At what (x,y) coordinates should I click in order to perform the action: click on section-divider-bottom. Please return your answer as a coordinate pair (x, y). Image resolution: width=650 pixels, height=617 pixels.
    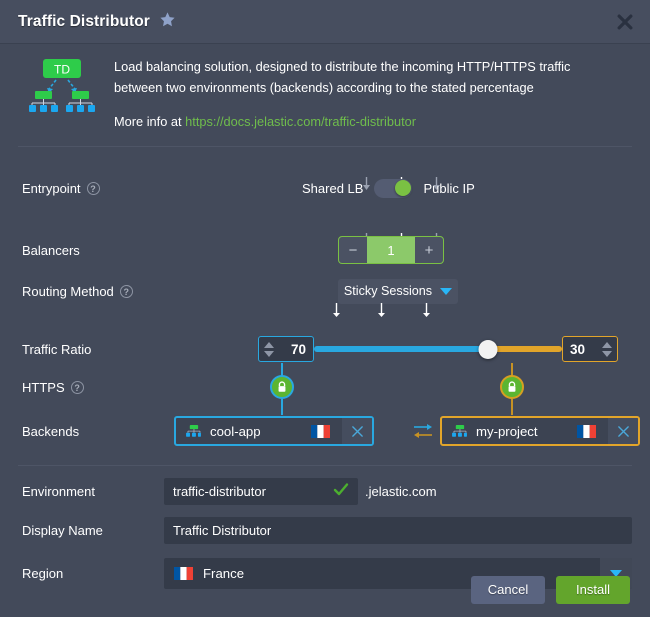
    Looking at the image, I should click on (325, 465).